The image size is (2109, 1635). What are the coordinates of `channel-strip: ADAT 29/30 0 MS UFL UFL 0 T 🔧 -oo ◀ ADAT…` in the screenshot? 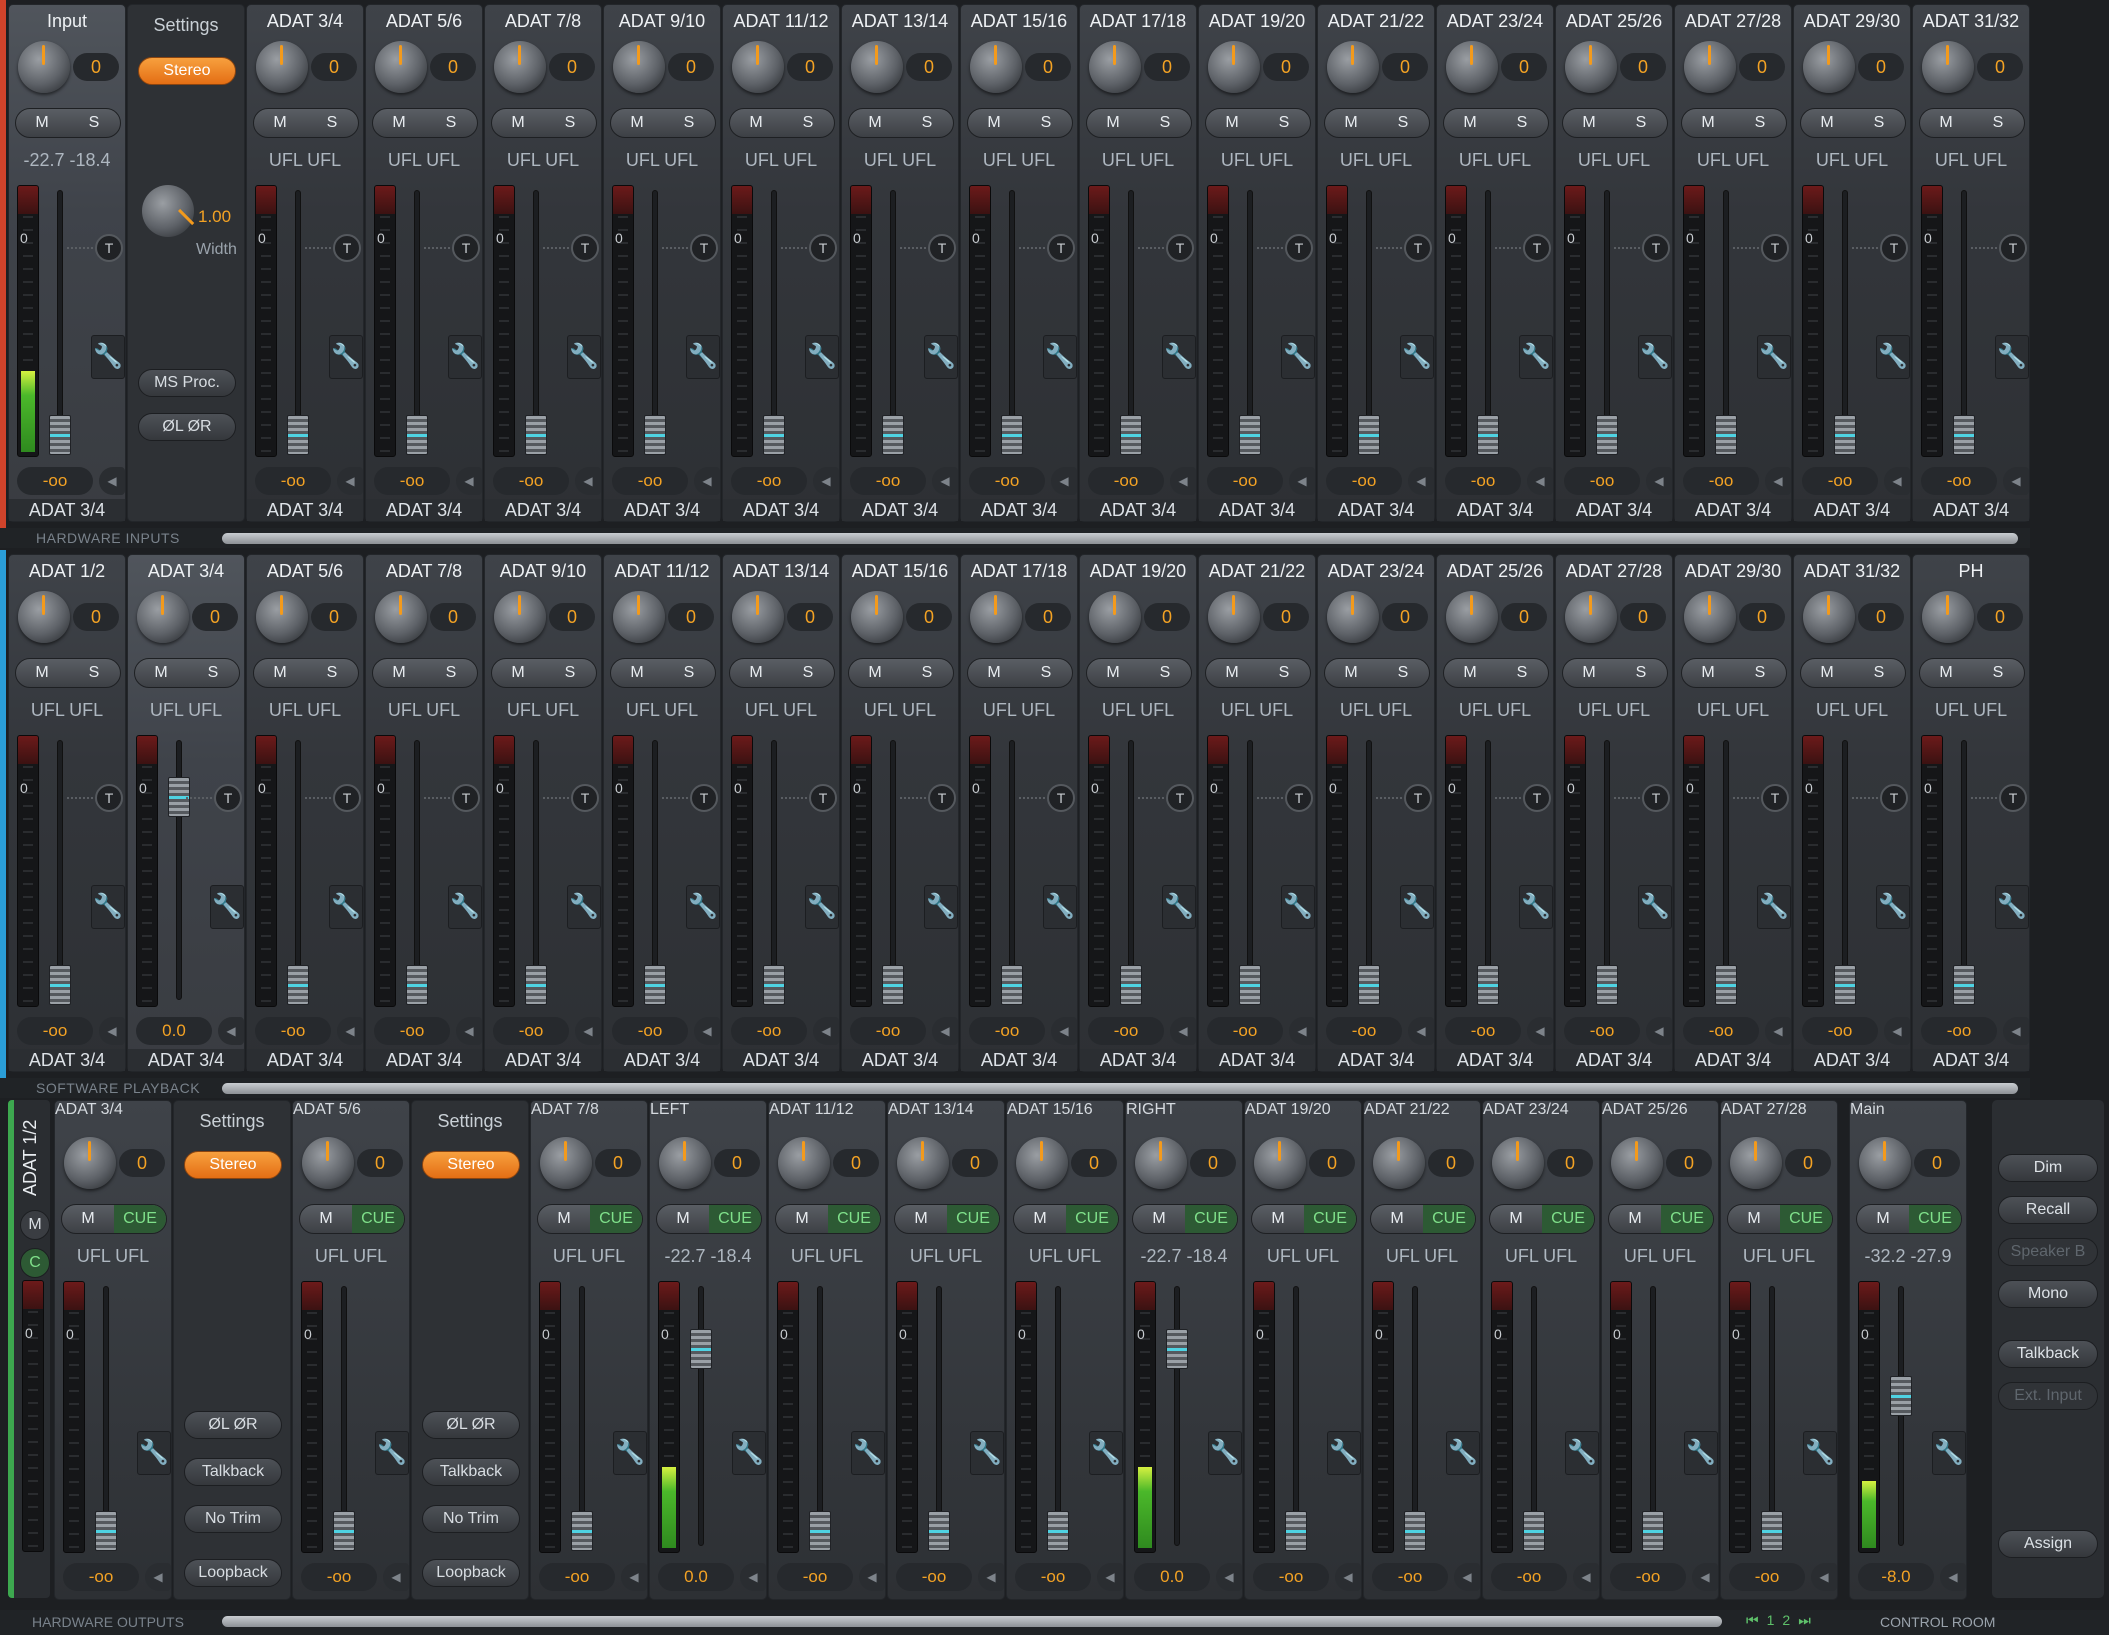 It's located at (1852, 263).